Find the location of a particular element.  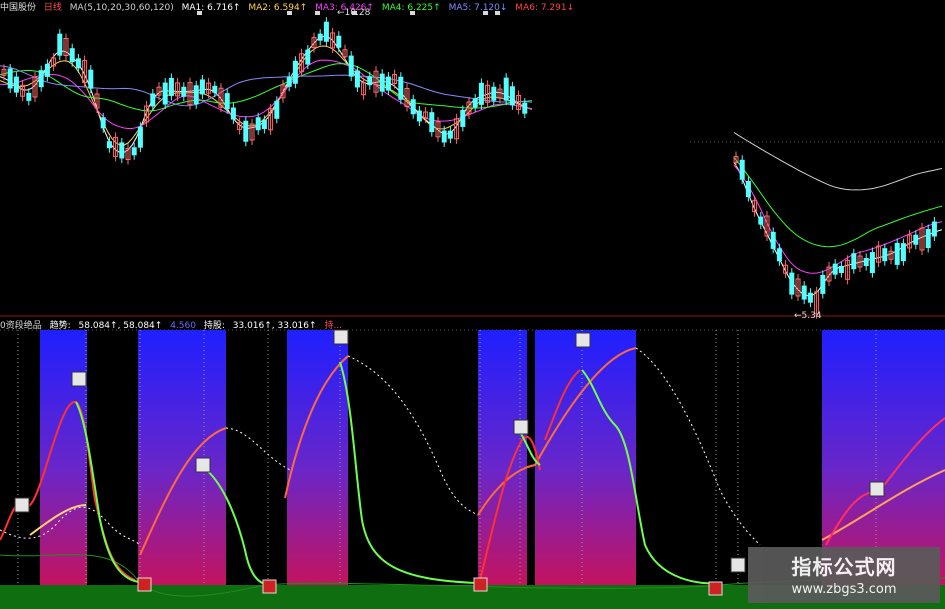

watermark-url: www.zbgs3.com is located at coordinates (844, 589).